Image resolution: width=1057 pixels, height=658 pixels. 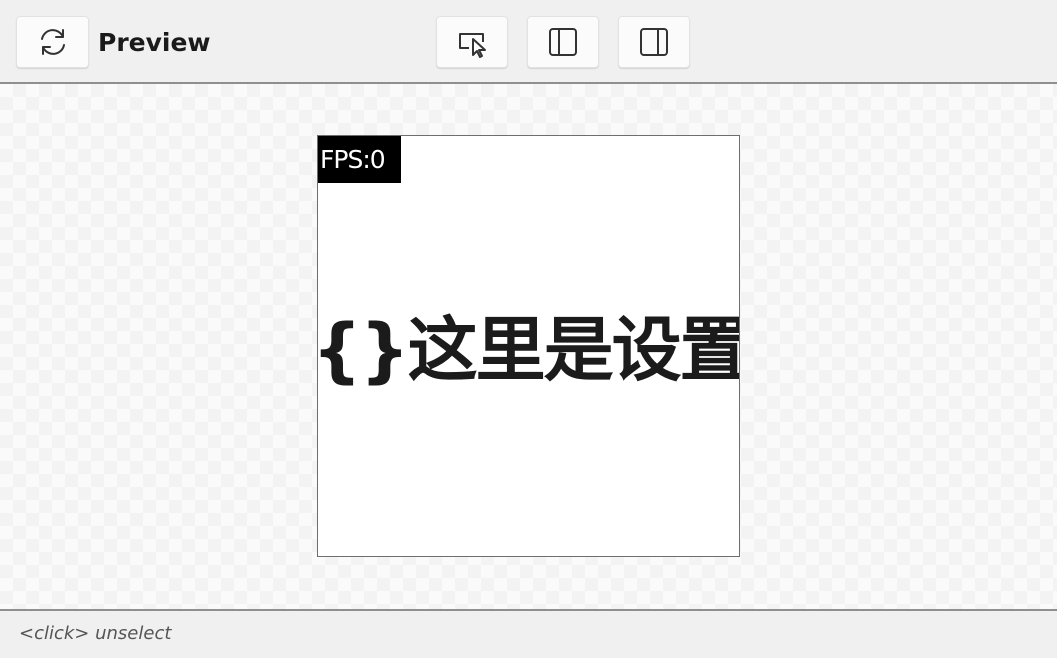 I want to click on dock-left-button, so click(x=563, y=42).